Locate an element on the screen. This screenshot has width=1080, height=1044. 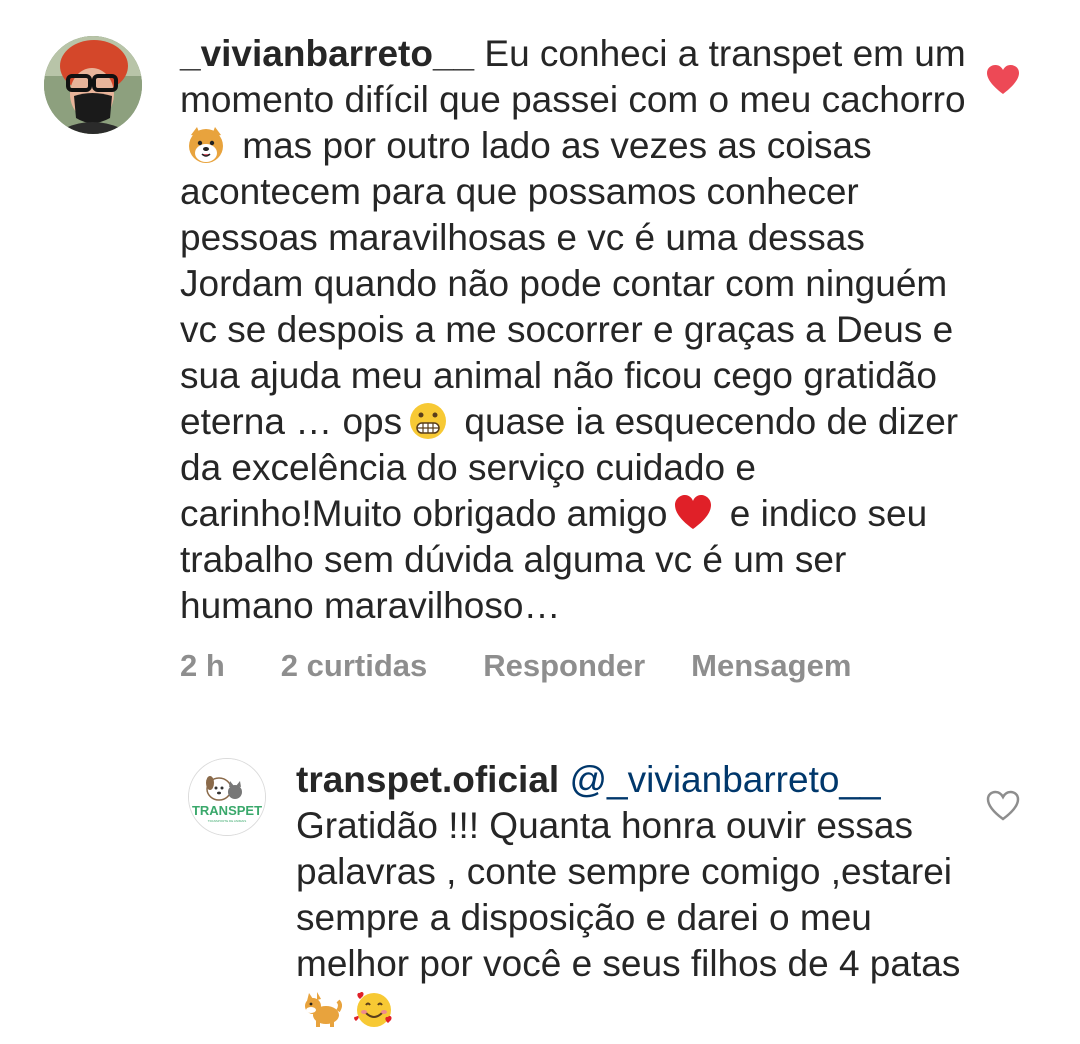
red-heart-emoji is located at coordinates (693, 512).